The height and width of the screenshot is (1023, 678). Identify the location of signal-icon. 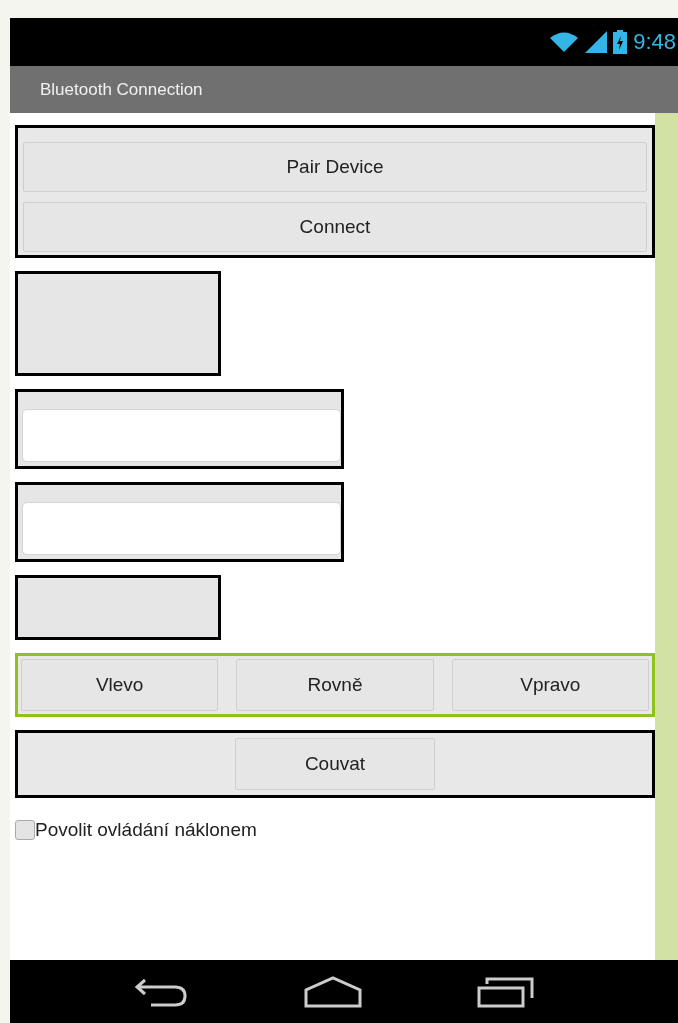
(596, 42).